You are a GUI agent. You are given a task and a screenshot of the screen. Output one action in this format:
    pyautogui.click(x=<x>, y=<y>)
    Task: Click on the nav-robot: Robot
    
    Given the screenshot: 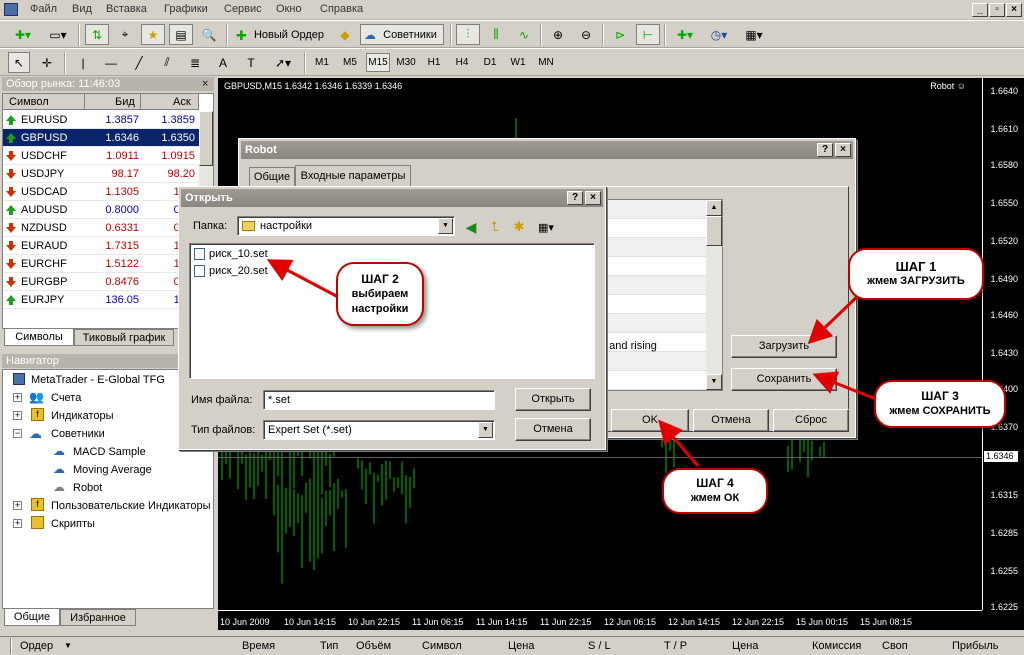 What is the action you would take?
    pyautogui.click(x=87, y=488)
    